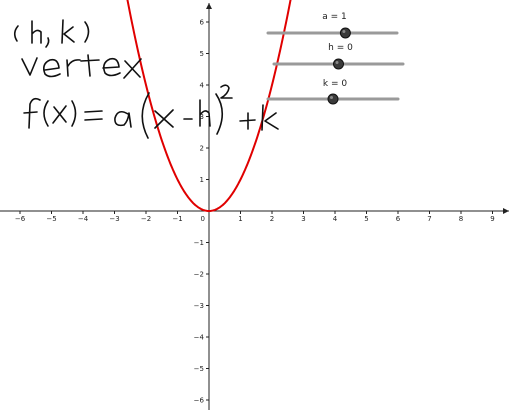 The image size is (512, 410). Describe the element at coordinates (492, 219) in the screenshot. I see `x-tick-label: 9` at that location.